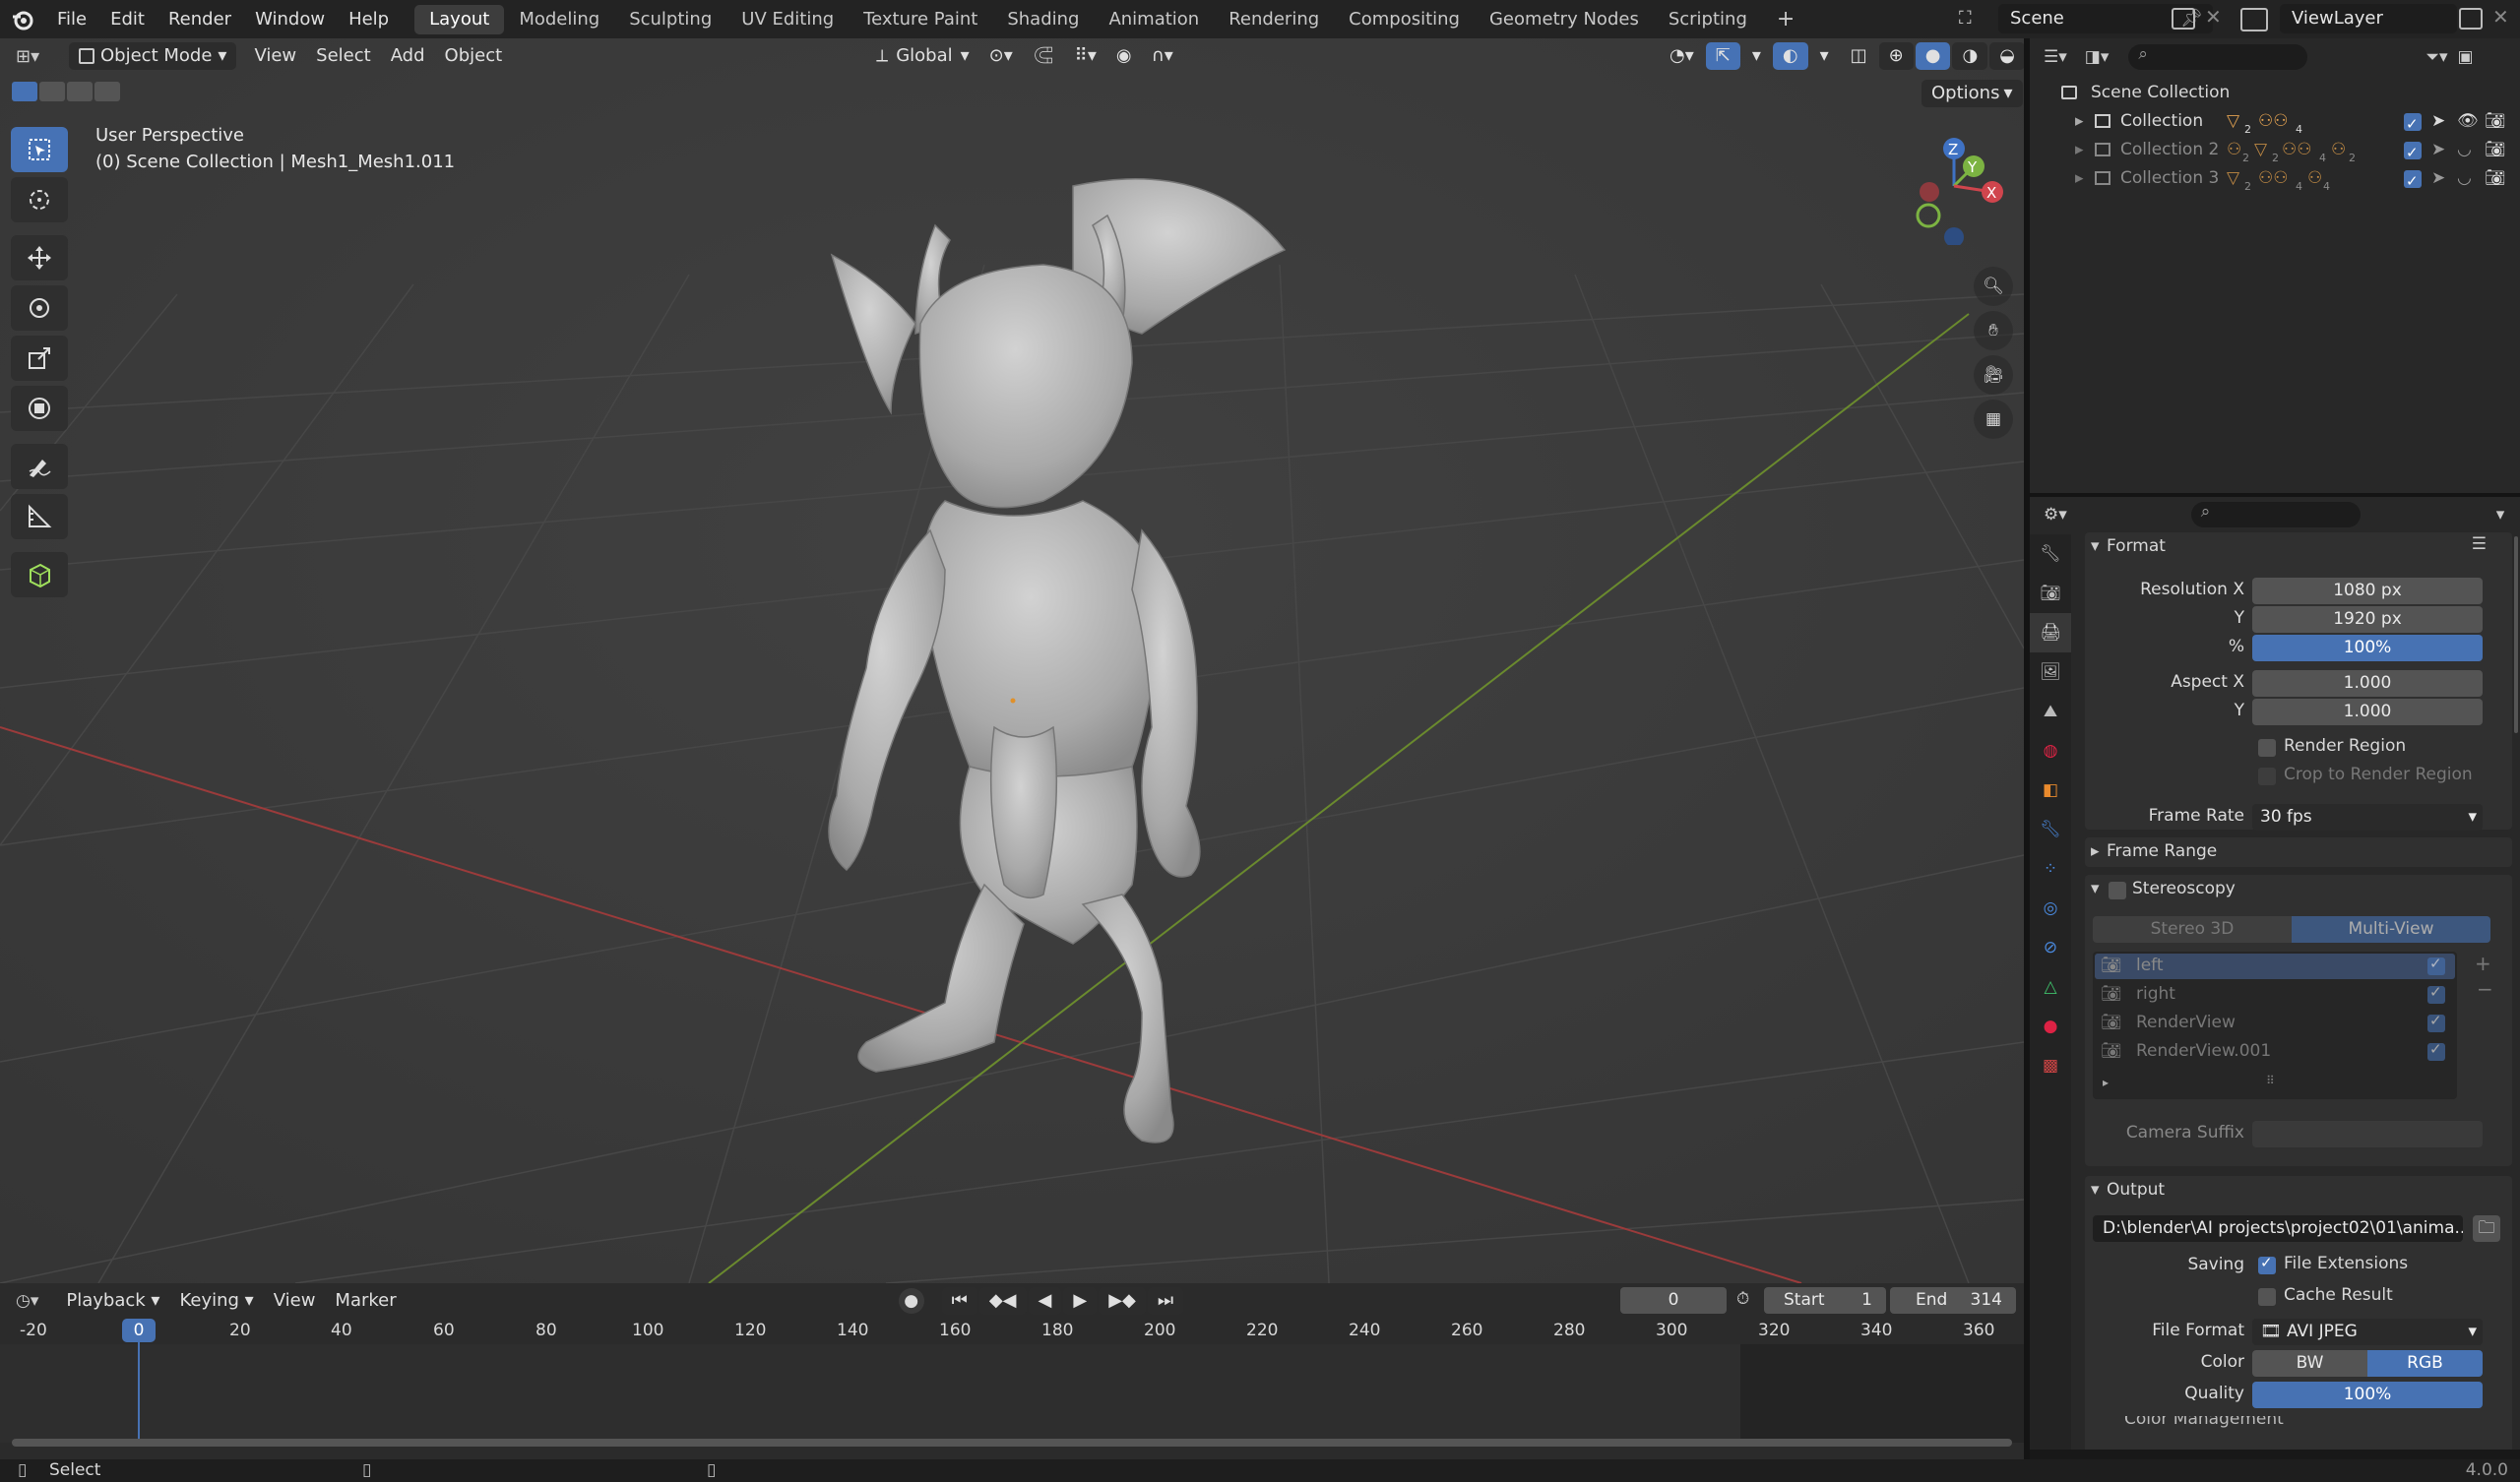 The image size is (2520, 1482). What do you see at coordinates (2267, 1264) in the screenshot?
I see `file-extensions-checkbox` at bounding box center [2267, 1264].